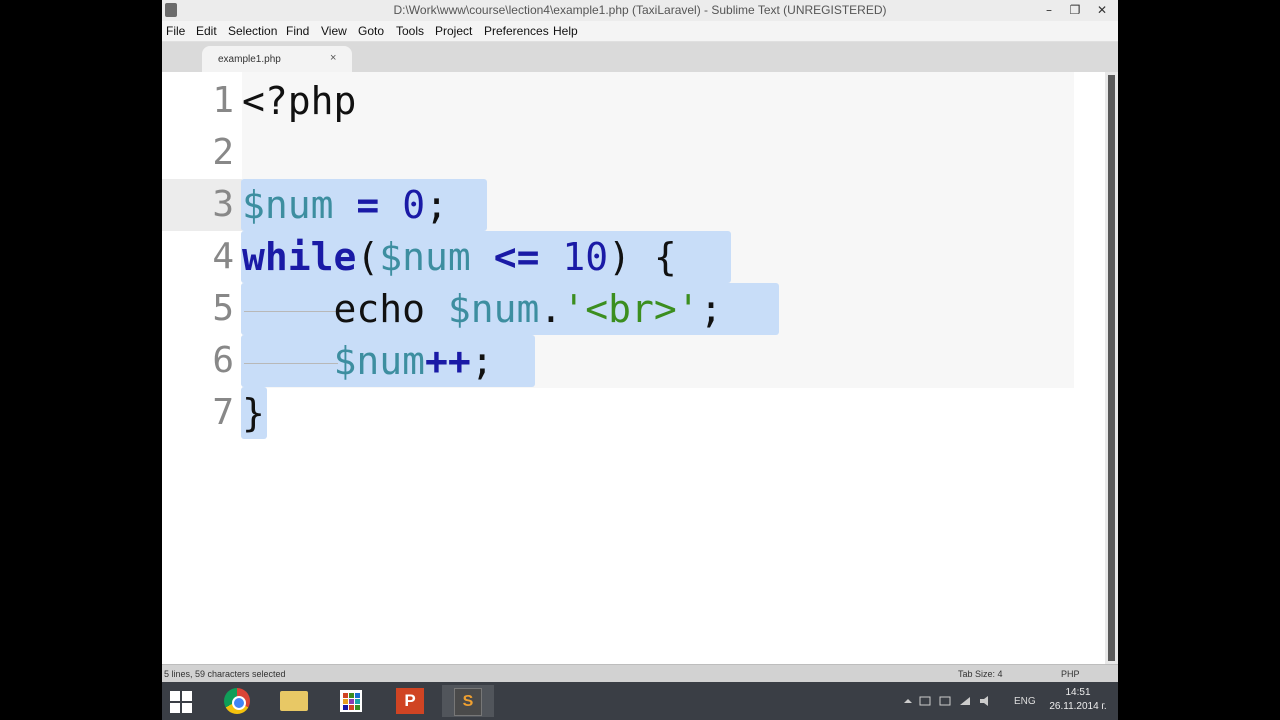 Image resolution: width=1280 pixels, height=720 pixels. What do you see at coordinates (565, 31) in the screenshot?
I see `menu-help: Help` at bounding box center [565, 31].